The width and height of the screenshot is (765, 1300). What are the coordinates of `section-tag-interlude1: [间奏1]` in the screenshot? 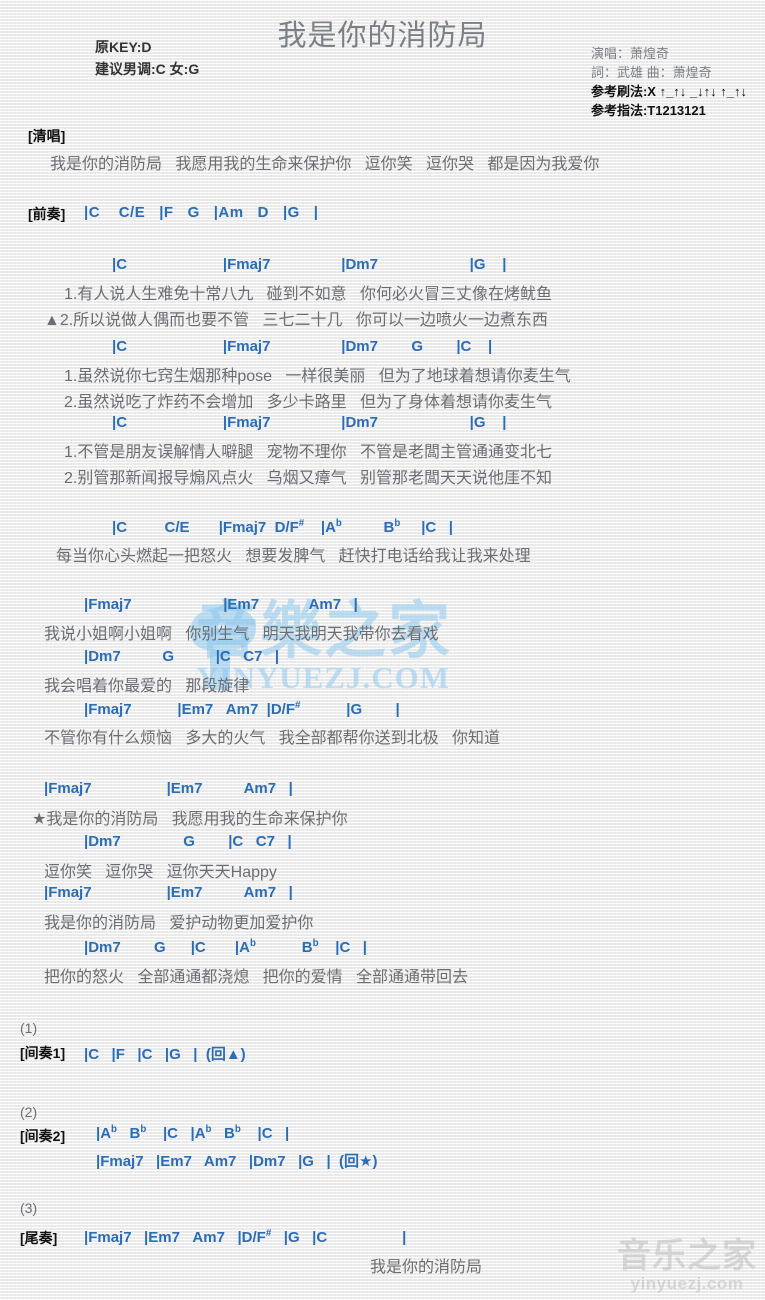 It's located at (43, 1053).